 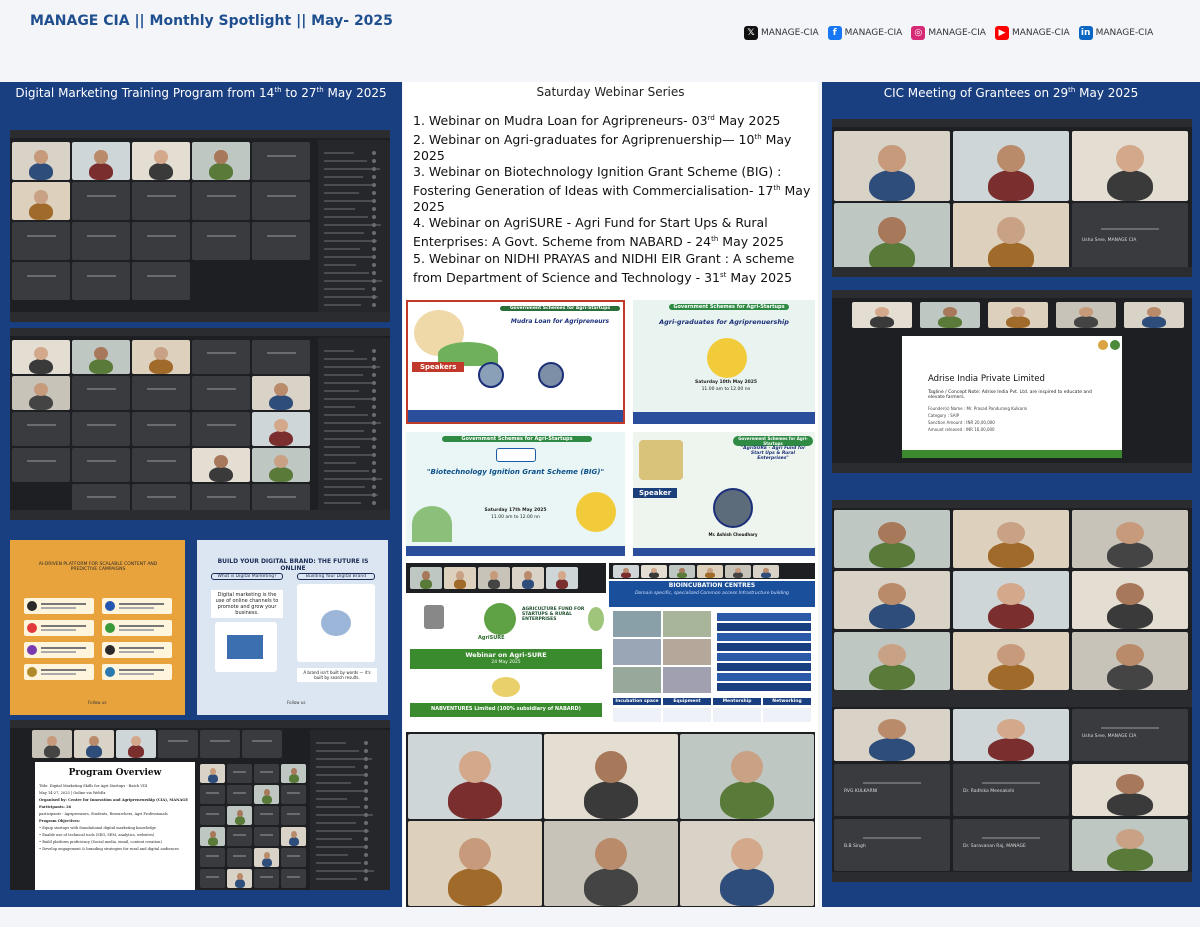 What do you see at coordinates (781, 33) in the screenshot?
I see `social-link: 𝕏 MANAGE-CIA` at bounding box center [781, 33].